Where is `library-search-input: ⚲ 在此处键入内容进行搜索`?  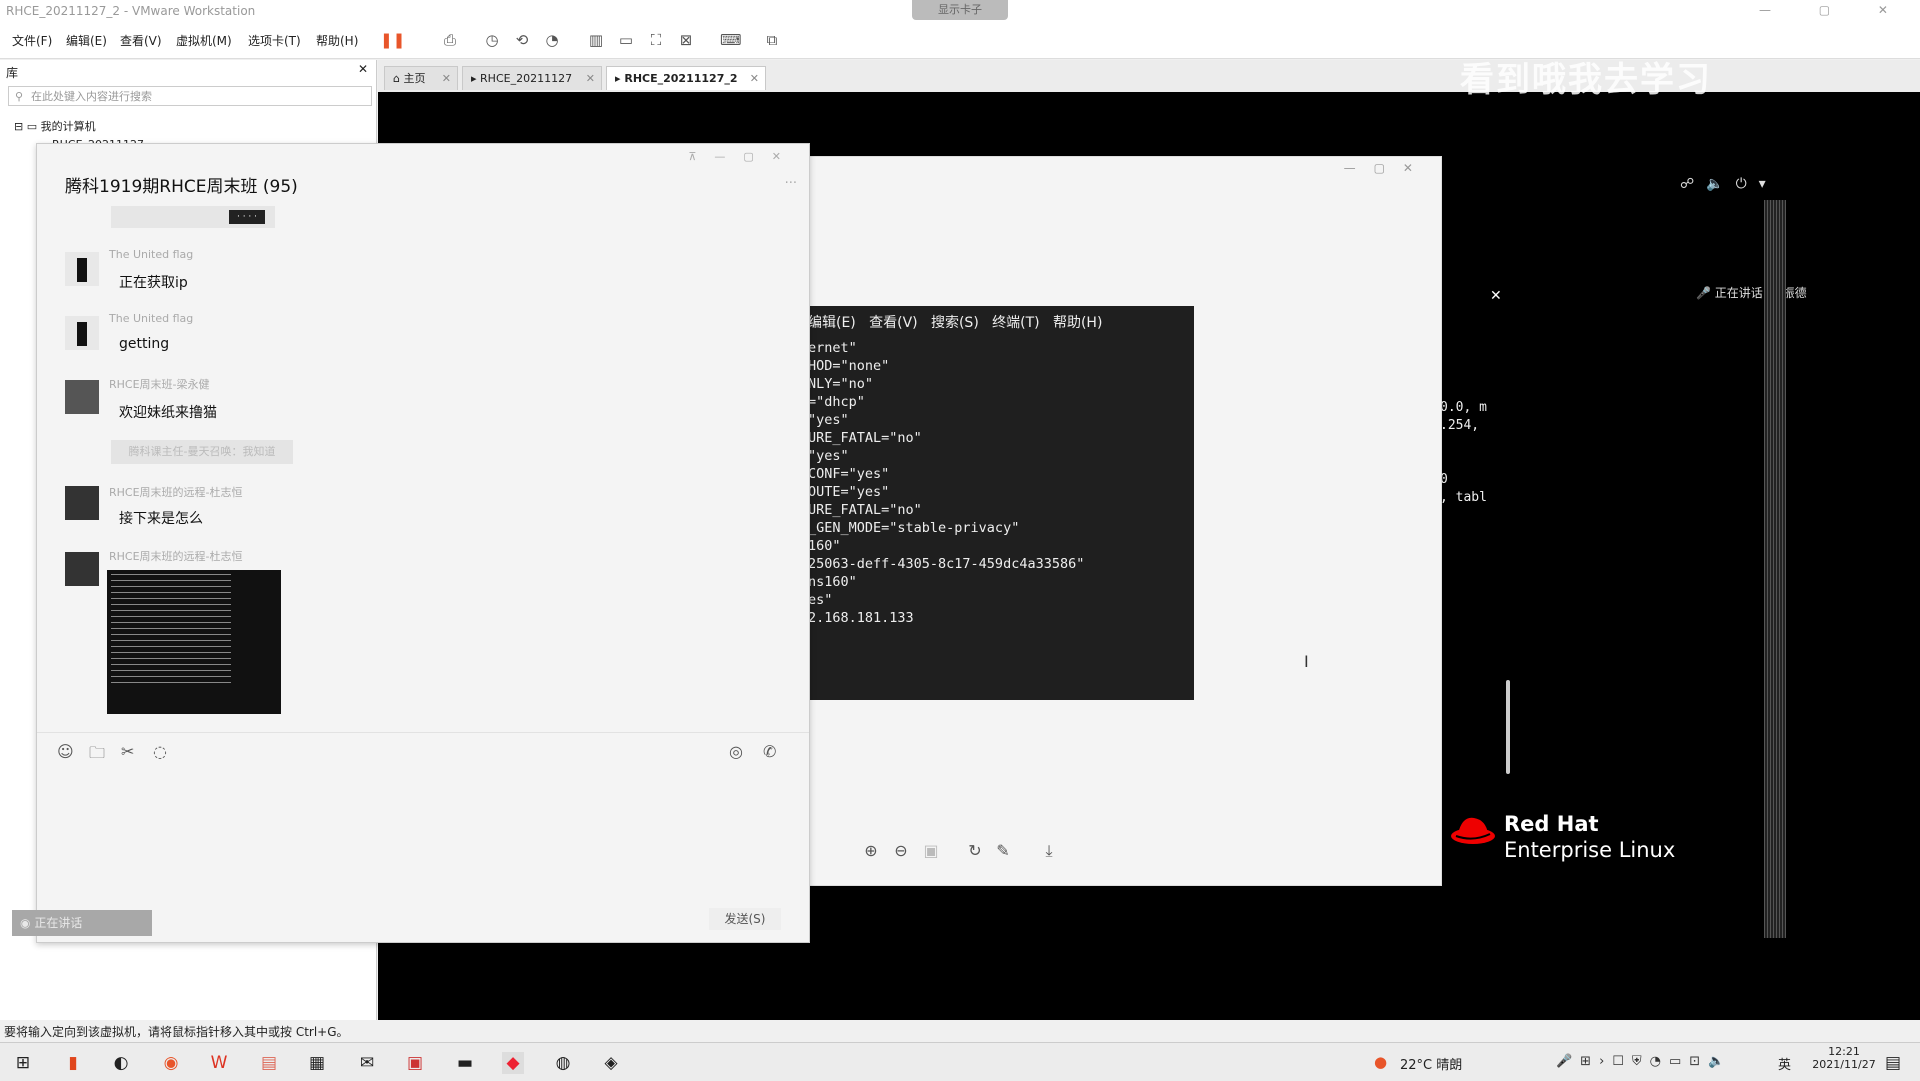 library-search-input: ⚲ 在此处键入内容进行搜索 is located at coordinates (190, 96).